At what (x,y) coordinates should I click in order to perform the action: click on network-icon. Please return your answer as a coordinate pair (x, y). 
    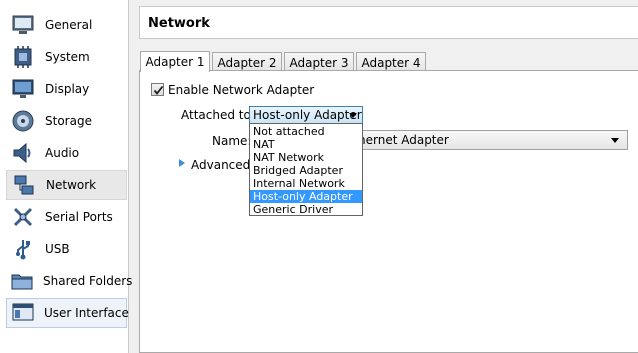
    Looking at the image, I should click on (24, 185).